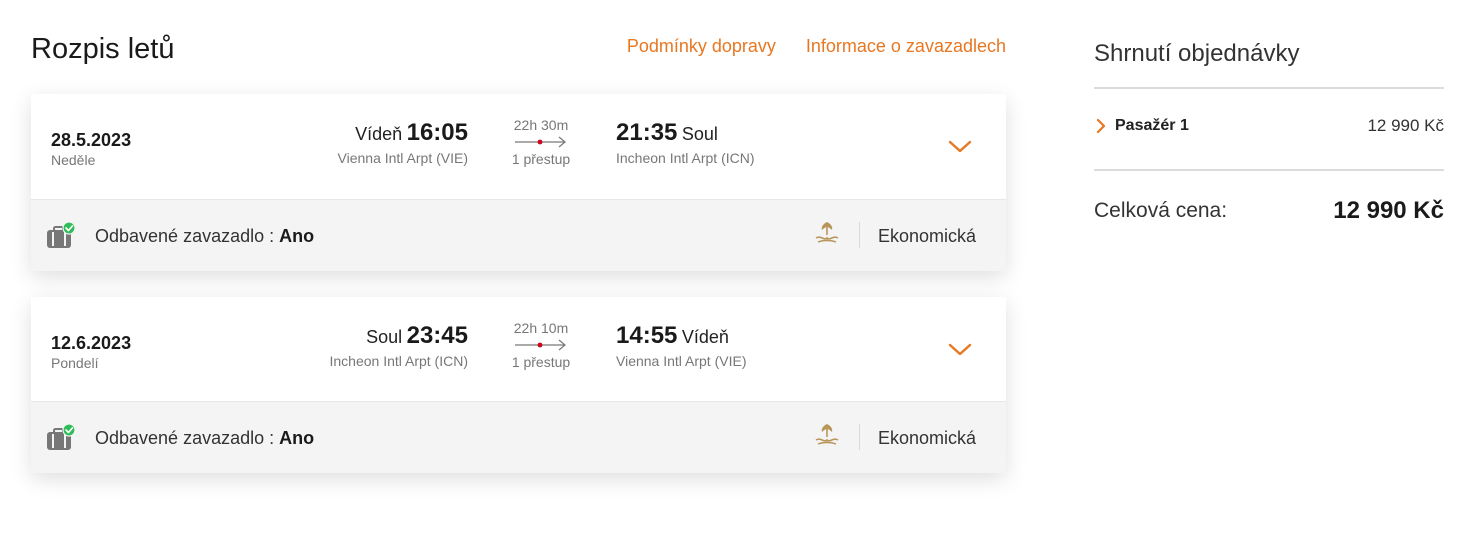 The width and height of the screenshot is (1483, 535). What do you see at coordinates (398, 361) in the screenshot?
I see `departure-airport: Incheon Intl Arpt (ICN)` at bounding box center [398, 361].